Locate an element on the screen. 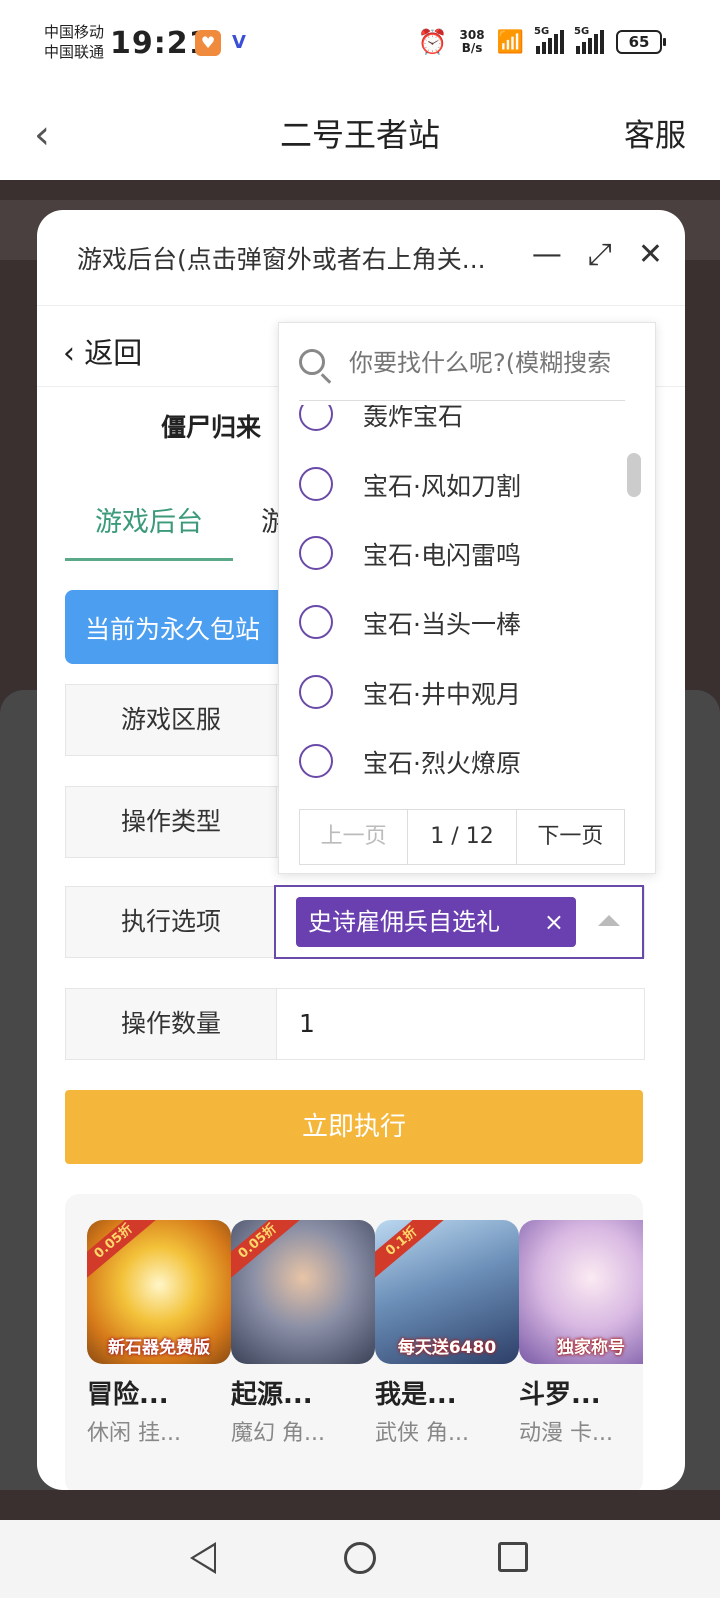  game-thumbnail: 独家称号 is located at coordinates (581, 1292).